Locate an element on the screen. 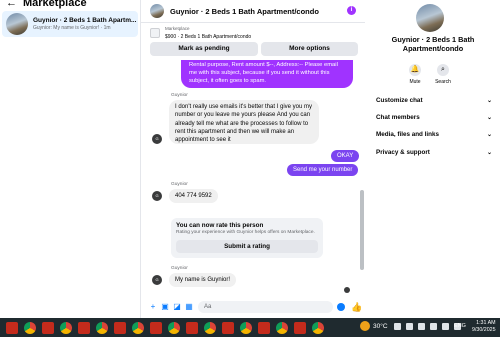 The image size is (500, 337). profile-name: Guynior · 2 Beds 1 Bath Apartment/condo is located at coordinates (433, 44).